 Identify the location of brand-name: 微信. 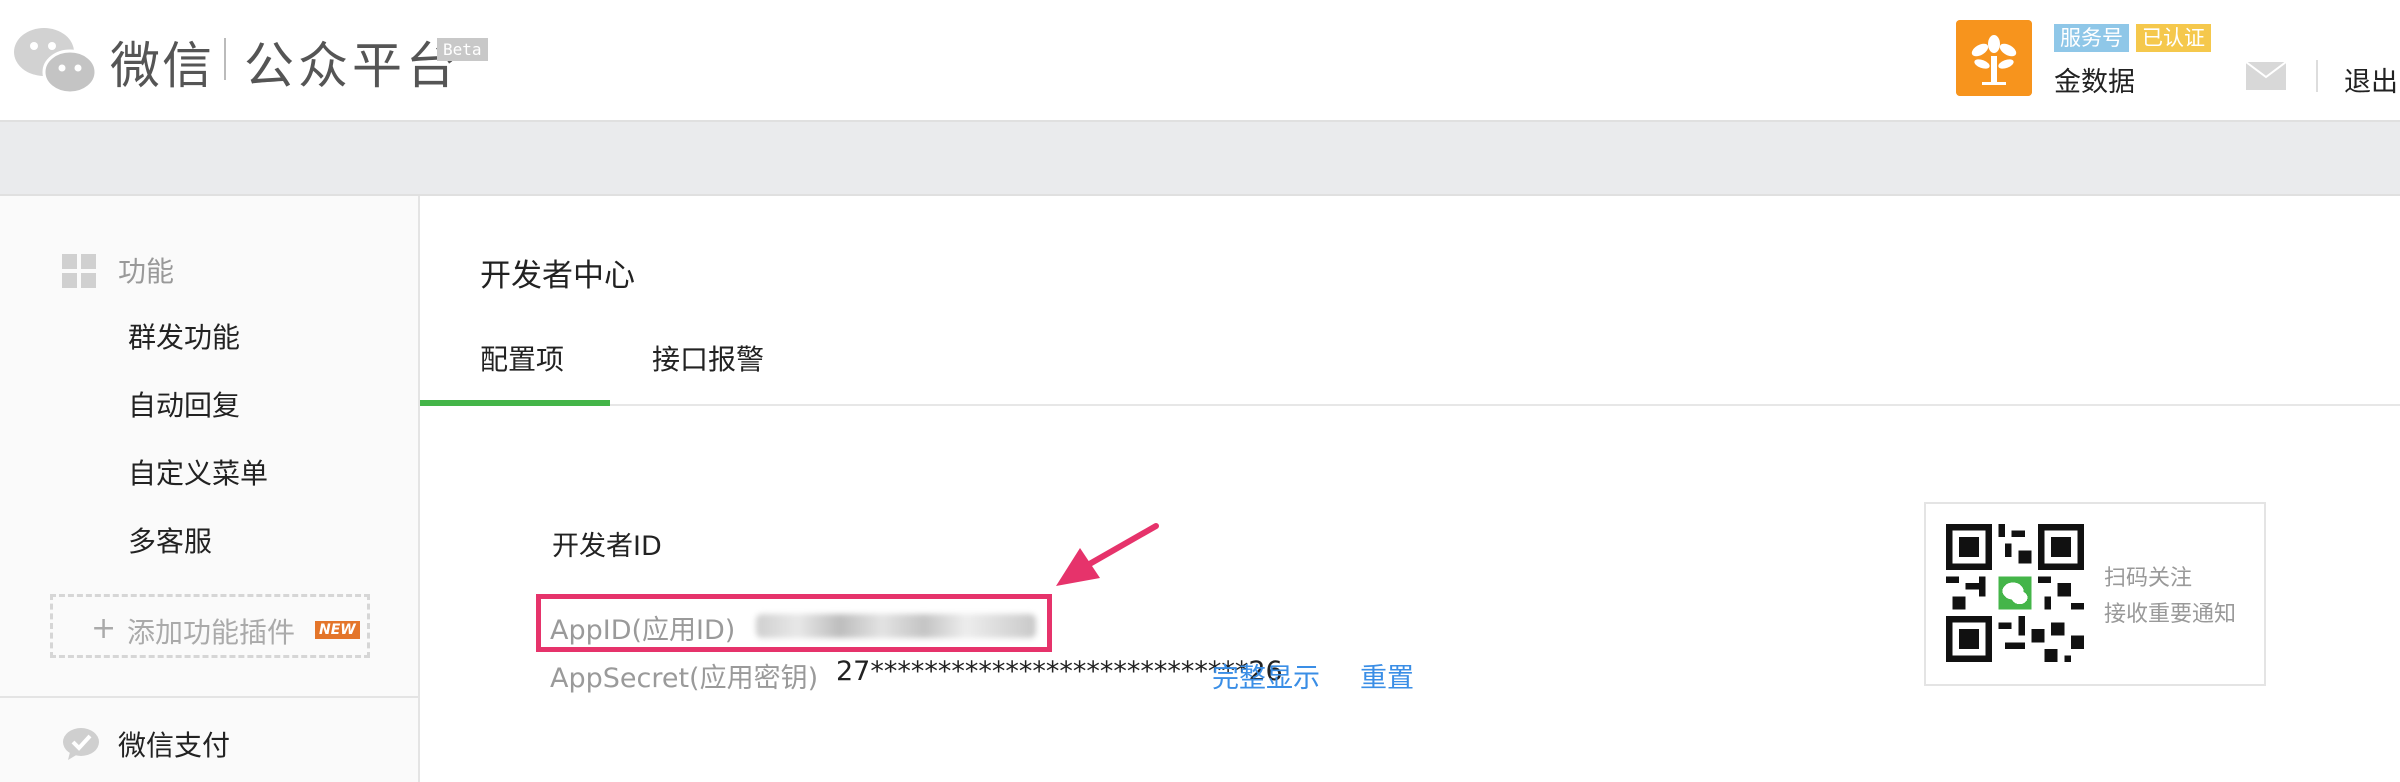
(162, 66).